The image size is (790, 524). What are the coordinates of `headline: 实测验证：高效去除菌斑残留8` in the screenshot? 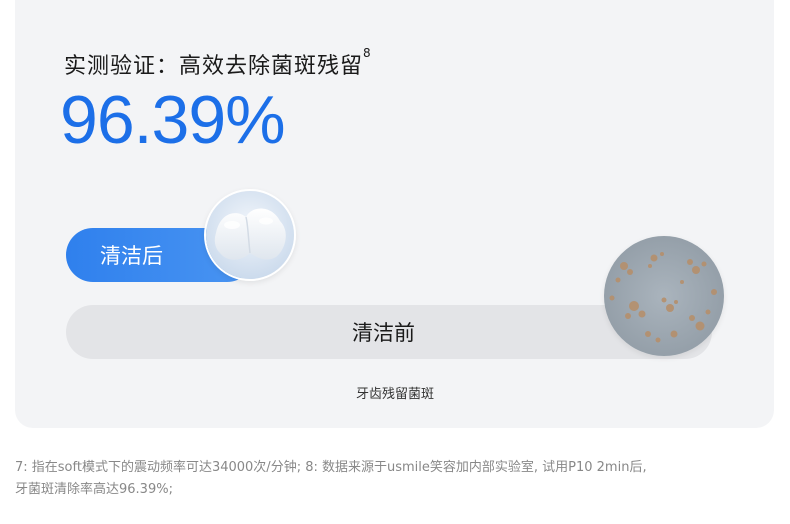 It's located at (218, 63).